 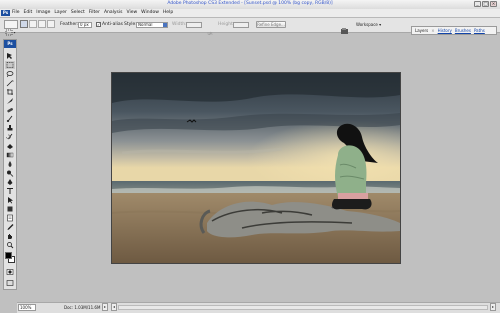 What do you see at coordinates (10, 173) in the screenshot?
I see `dodge-tool-icon` at bounding box center [10, 173].